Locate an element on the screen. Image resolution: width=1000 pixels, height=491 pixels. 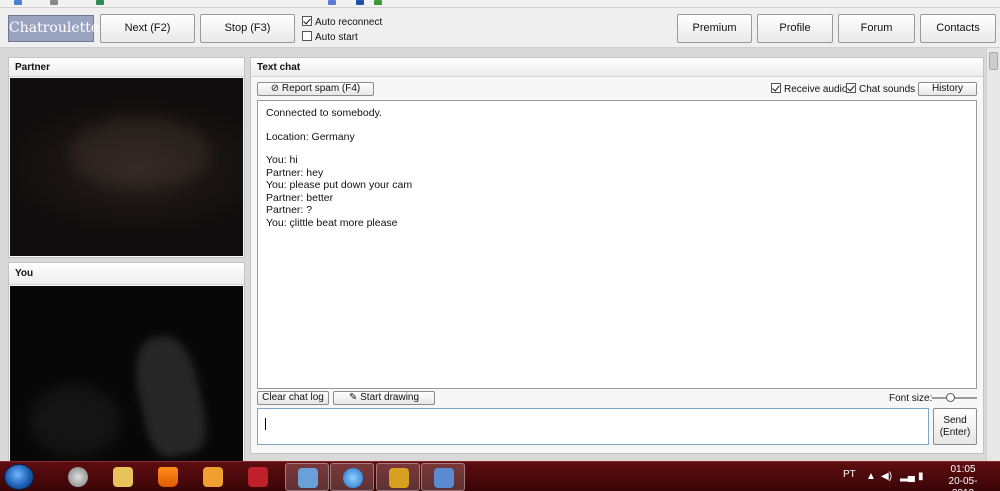
auto-reconnect-checkbox is located at coordinates (307, 21).